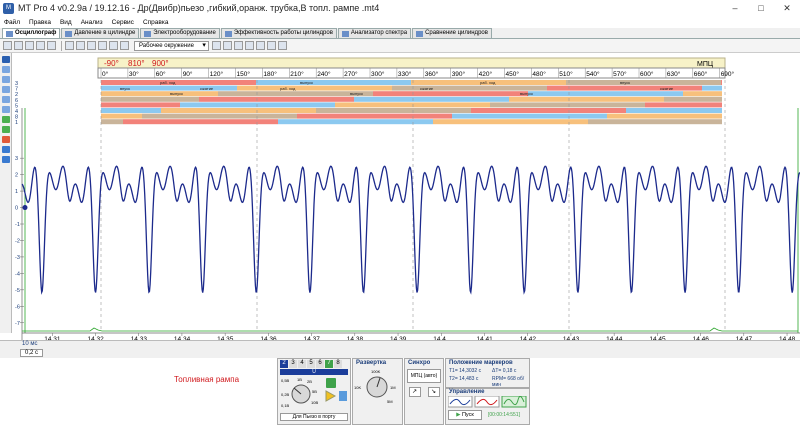 The width and height of the screenshot is (800, 425). What do you see at coordinates (227, 45) in the screenshot?
I see `filter-icon` at bounding box center [227, 45].